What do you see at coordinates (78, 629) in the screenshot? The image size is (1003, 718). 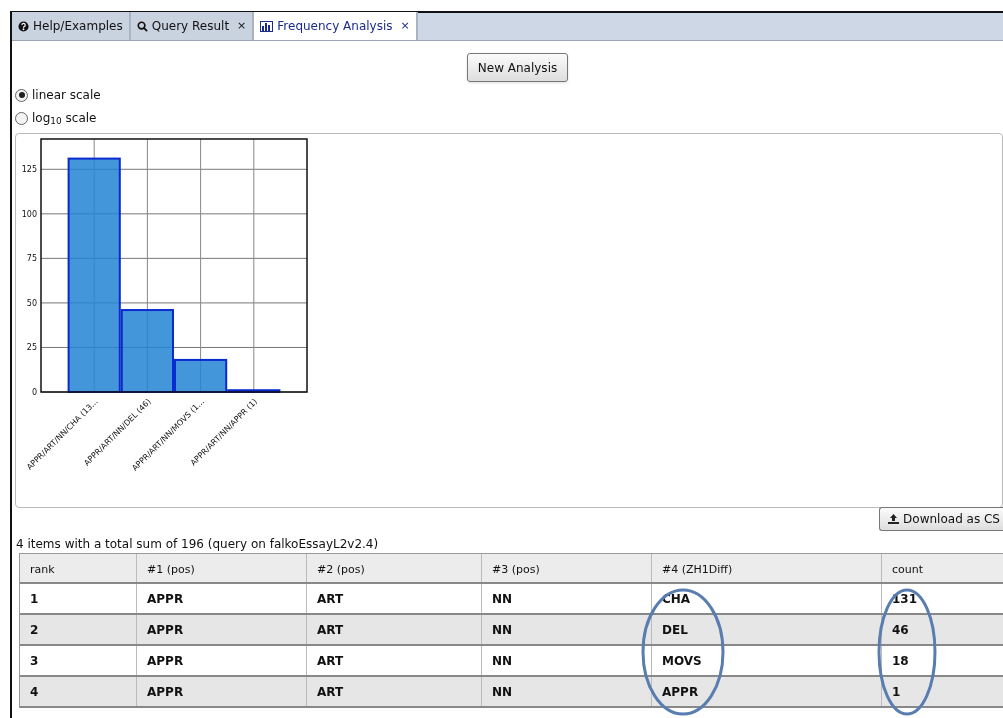 I see `table-cell: 2` at bounding box center [78, 629].